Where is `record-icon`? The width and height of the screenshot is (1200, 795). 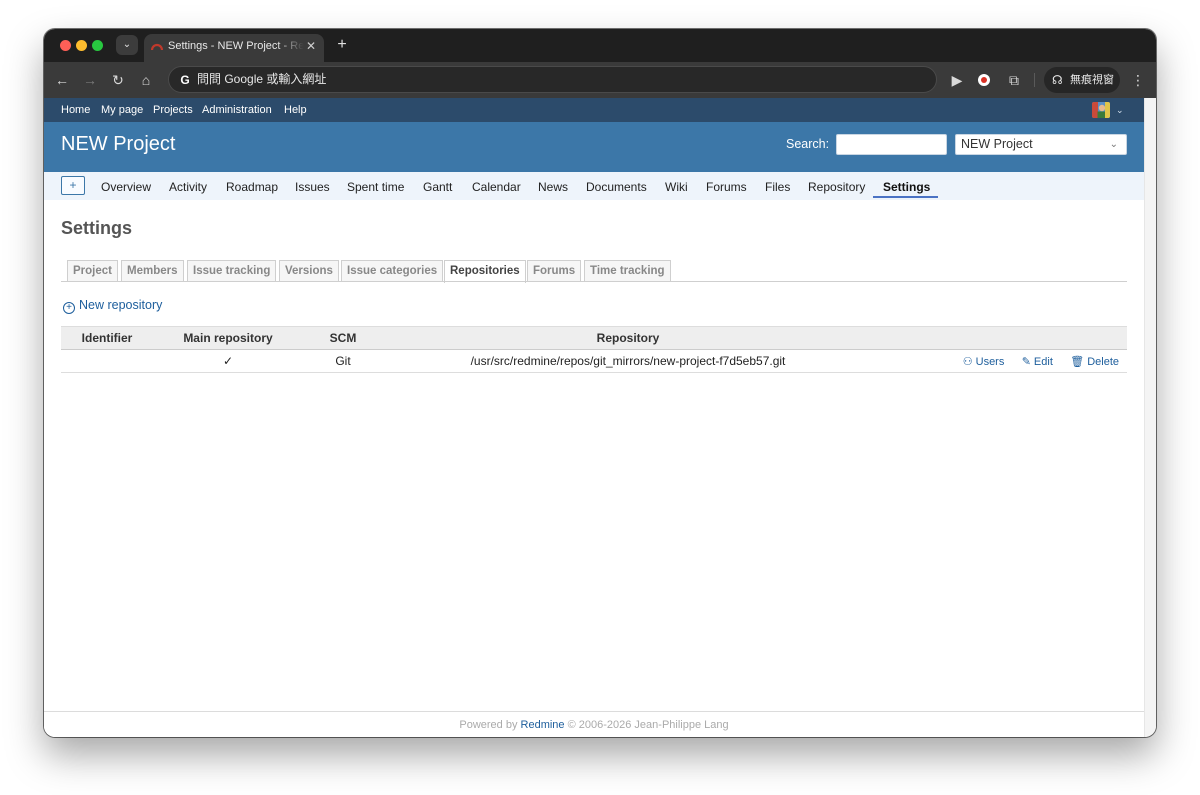
record-icon is located at coordinates (984, 80).